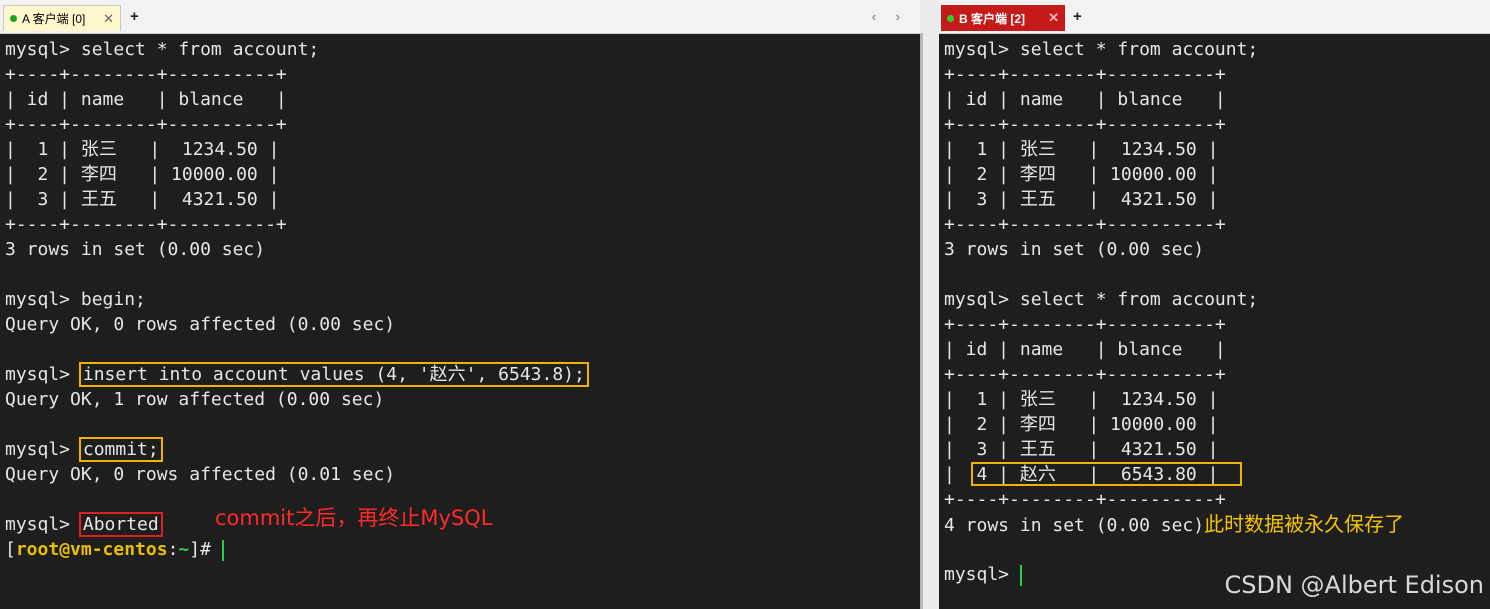 Image resolution: width=1490 pixels, height=609 pixels. Describe the element at coordinates (91, 549) in the screenshot. I see `shell-user-host: root@vm-centos` at that location.